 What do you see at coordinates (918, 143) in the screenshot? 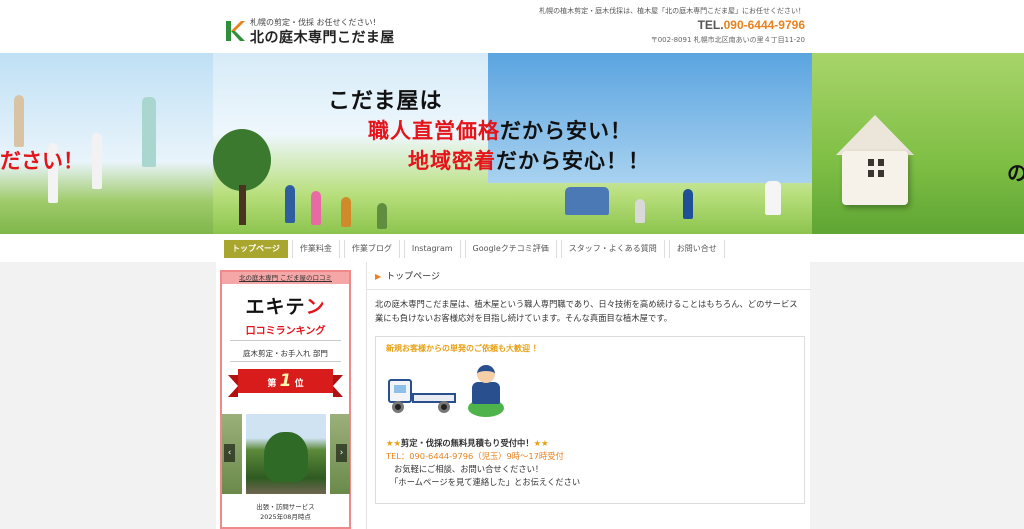
I see `banner-right-slide: の` at bounding box center [918, 143].